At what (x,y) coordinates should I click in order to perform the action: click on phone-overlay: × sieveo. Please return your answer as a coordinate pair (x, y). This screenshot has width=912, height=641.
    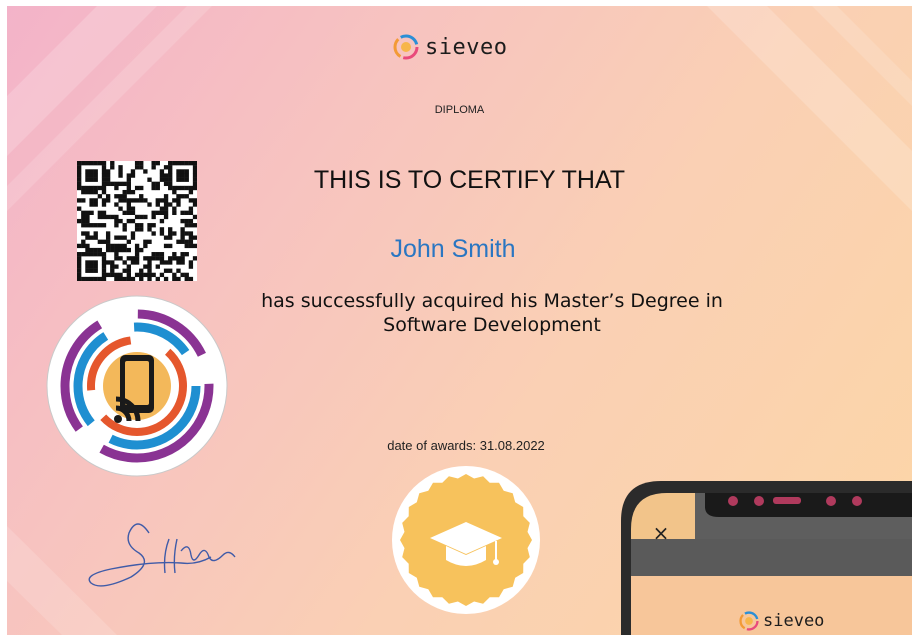
    Looking at the image, I should click on (766, 558).